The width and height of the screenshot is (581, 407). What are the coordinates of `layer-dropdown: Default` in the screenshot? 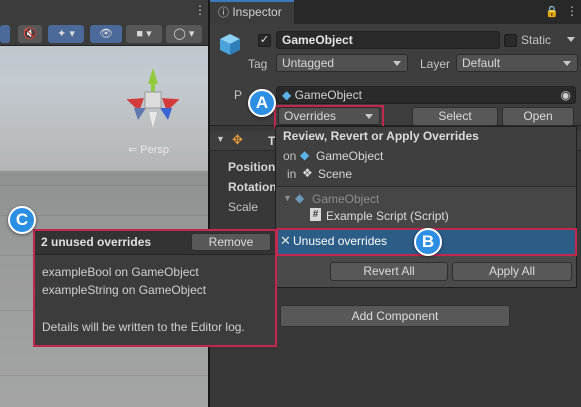 It's located at (517, 63).